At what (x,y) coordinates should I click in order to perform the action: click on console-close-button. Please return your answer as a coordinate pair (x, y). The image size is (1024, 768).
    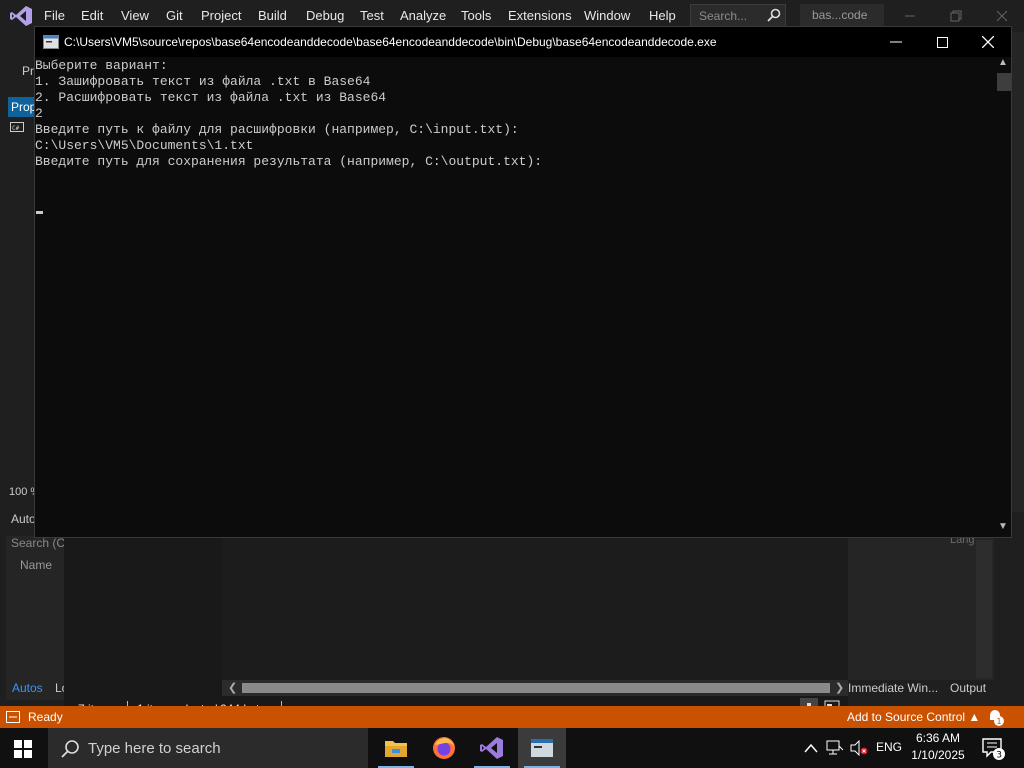
    Looking at the image, I should click on (988, 42).